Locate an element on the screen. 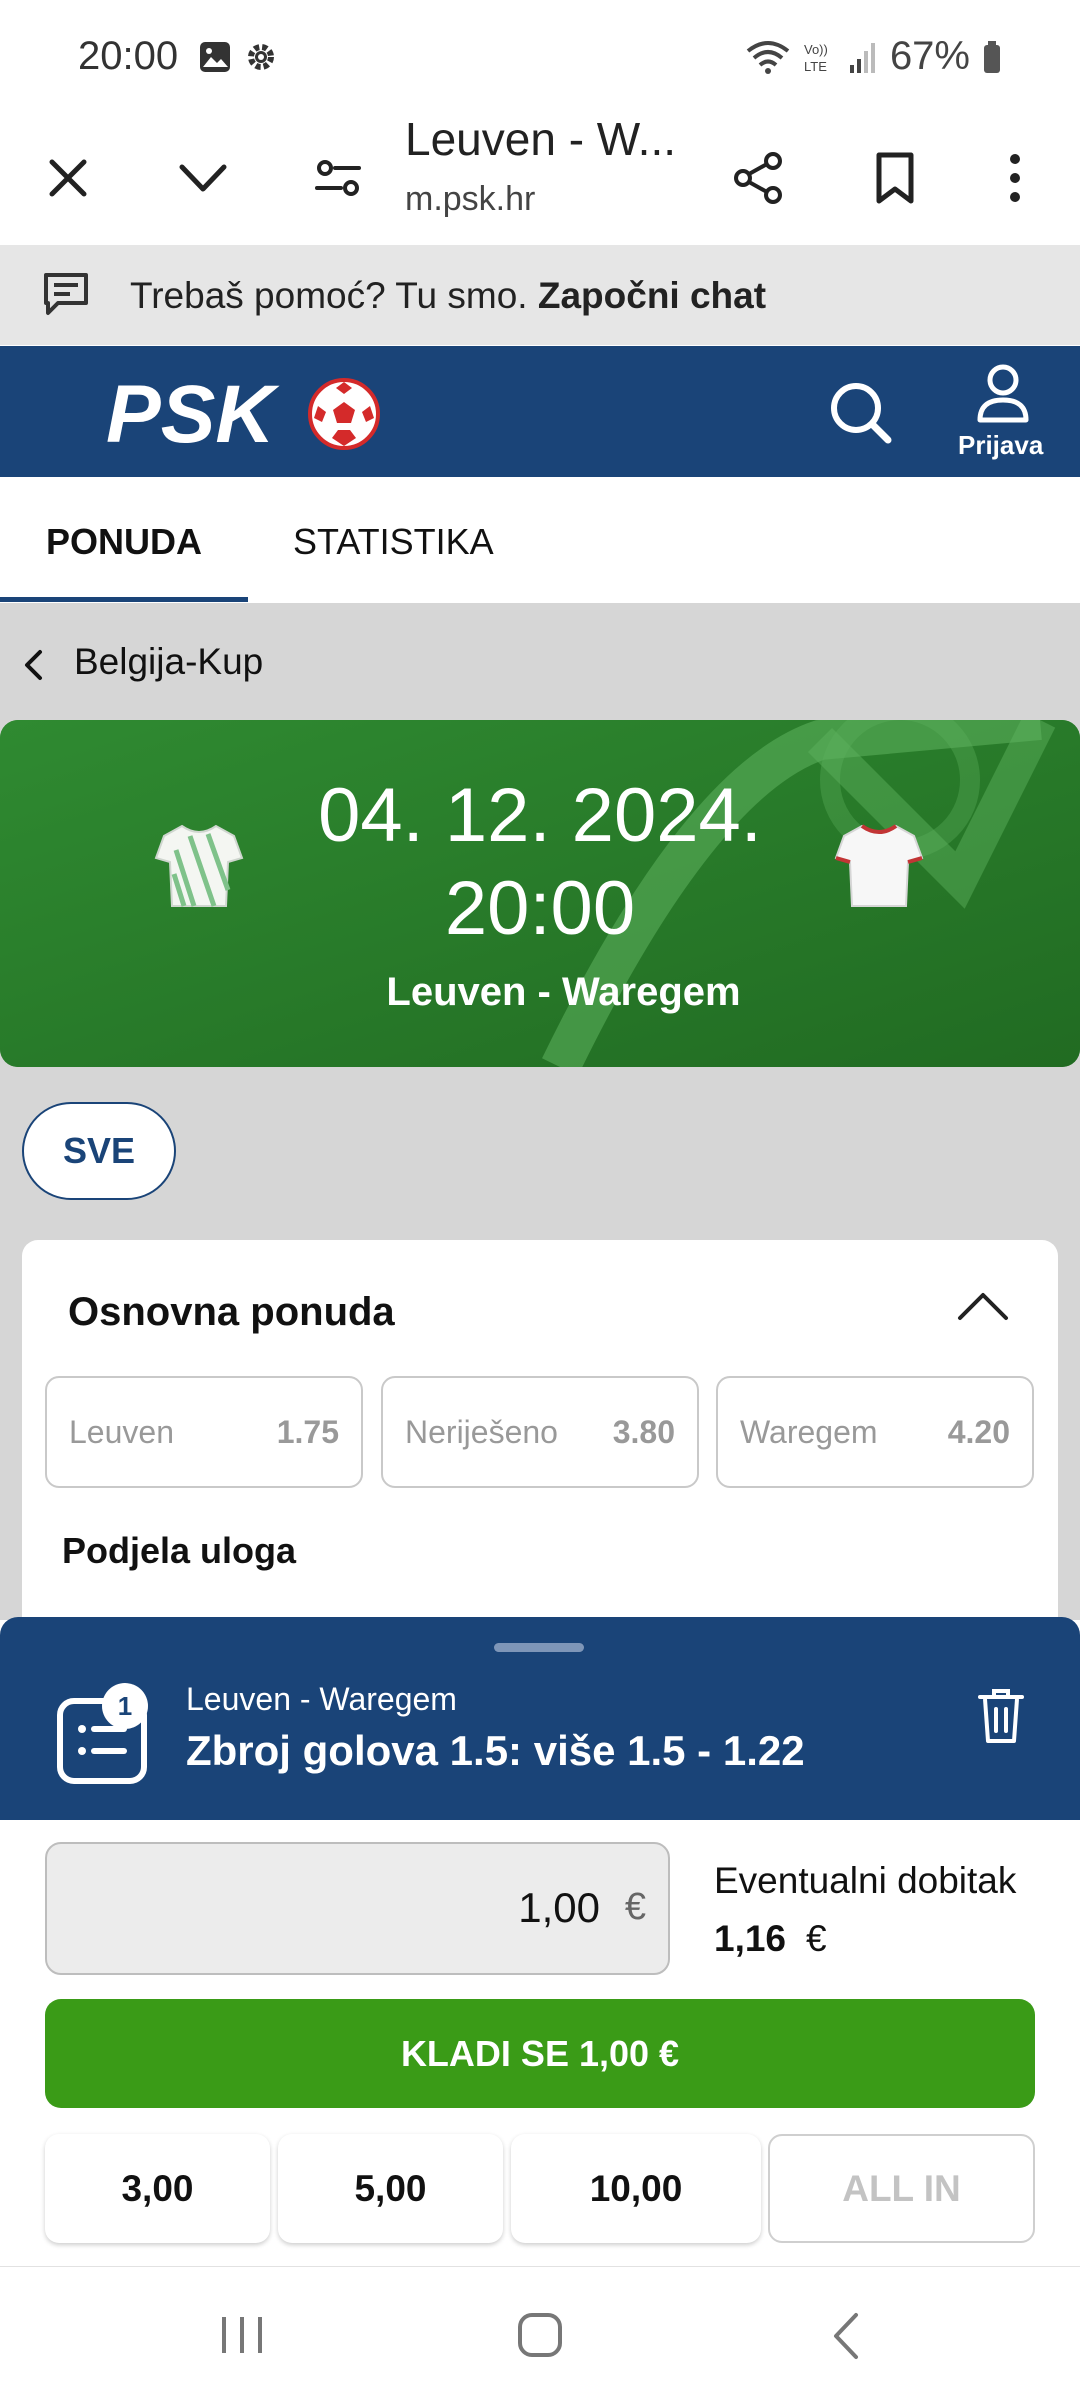 The width and height of the screenshot is (1080, 2400). user-icon is located at coordinates (1003, 393).